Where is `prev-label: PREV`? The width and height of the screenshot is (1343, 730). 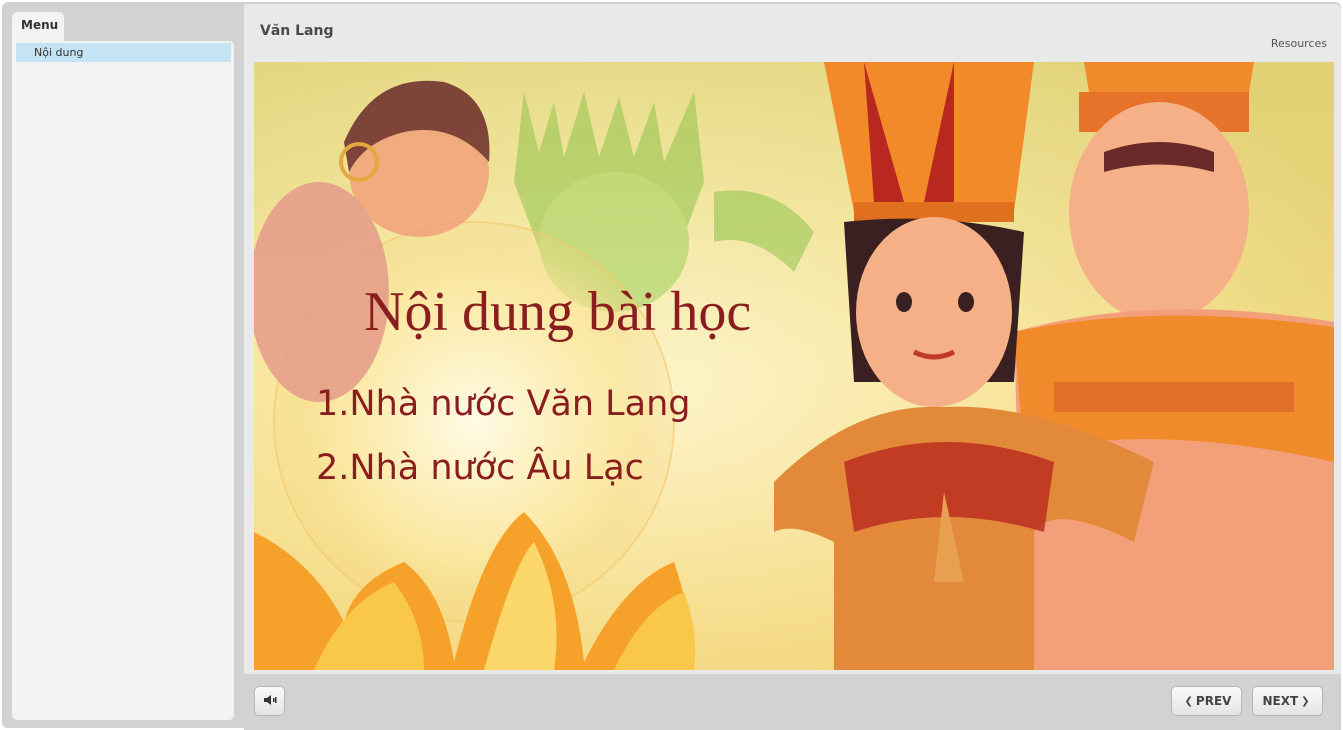
prev-label: PREV is located at coordinates (1213, 701).